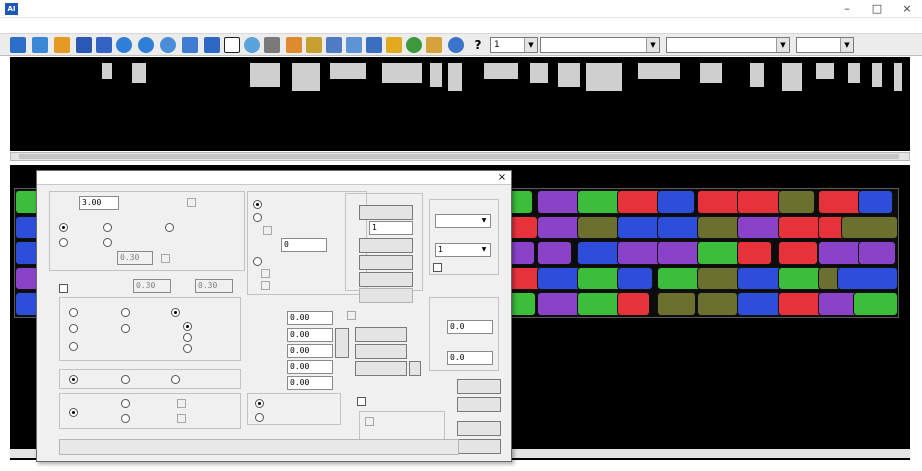  What do you see at coordinates (99, 203) in the screenshot?
I see `spacing-input: 3.00` at bounding box center [99, 203].